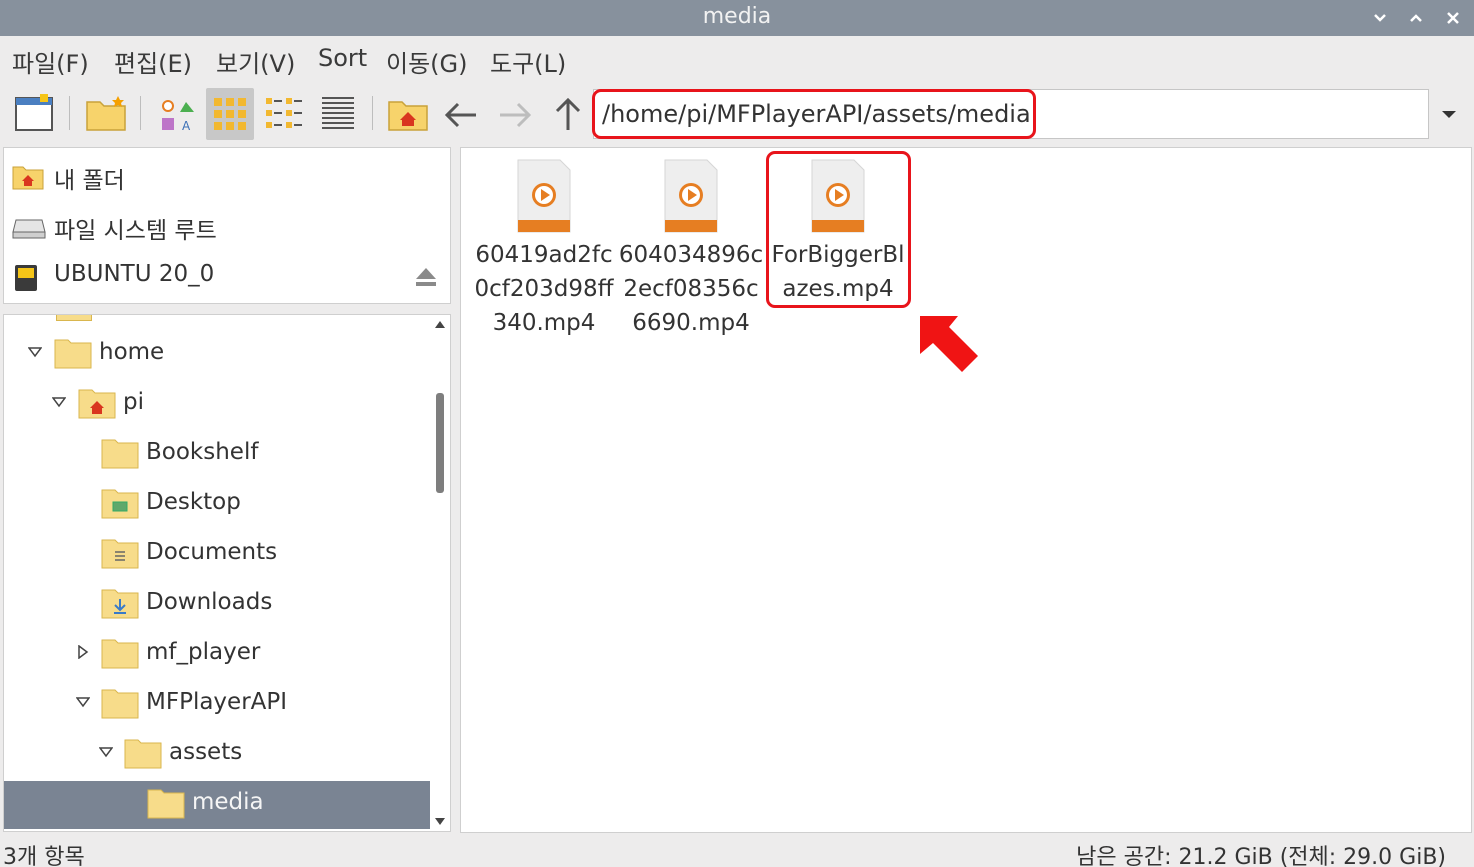 This screenshot has height=867, width=1474. I want to click on tree-node-media: media, so click(217, 805).